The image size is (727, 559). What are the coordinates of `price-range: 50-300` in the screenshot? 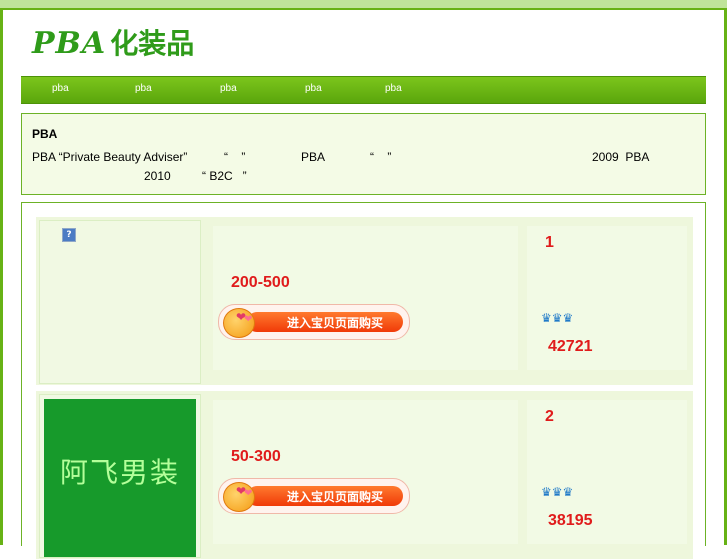 It's located at (256, 456).